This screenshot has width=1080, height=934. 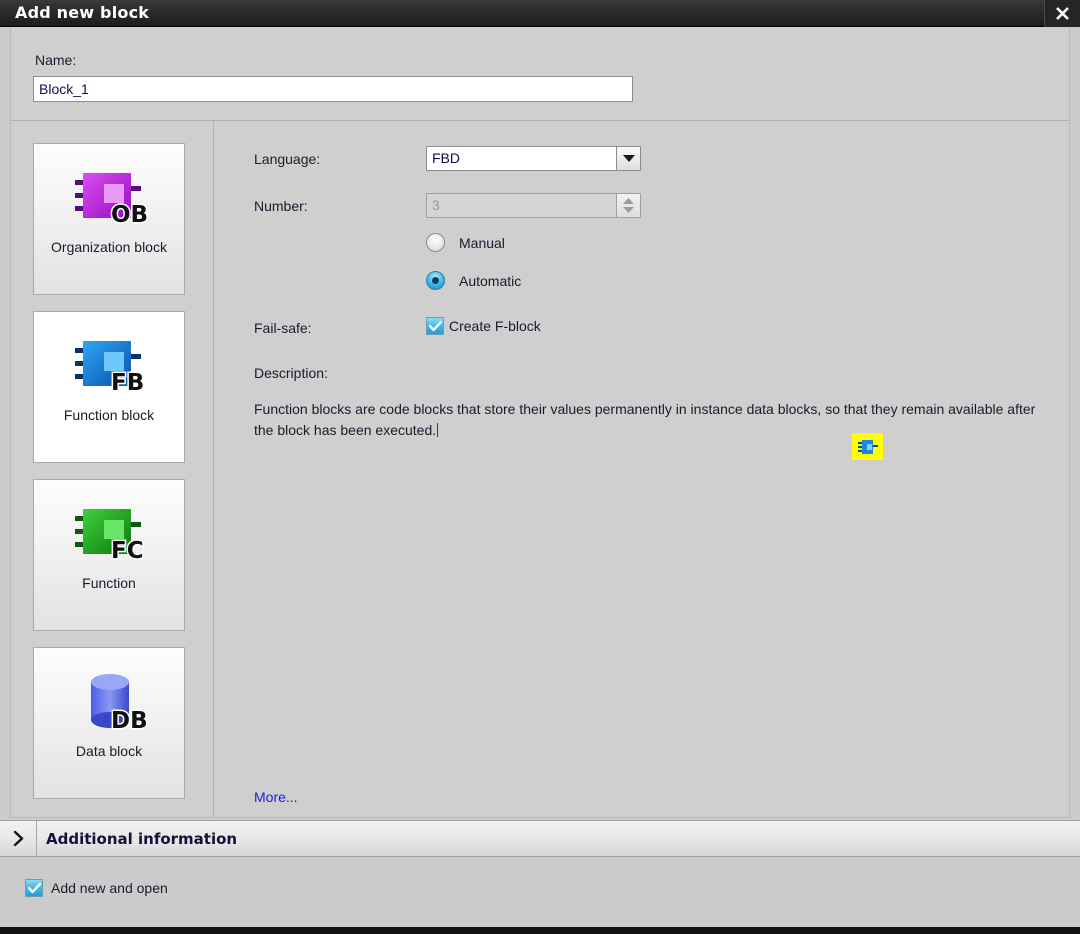 I want to click on radio-manual-indicator, so click(x=435, y=242).